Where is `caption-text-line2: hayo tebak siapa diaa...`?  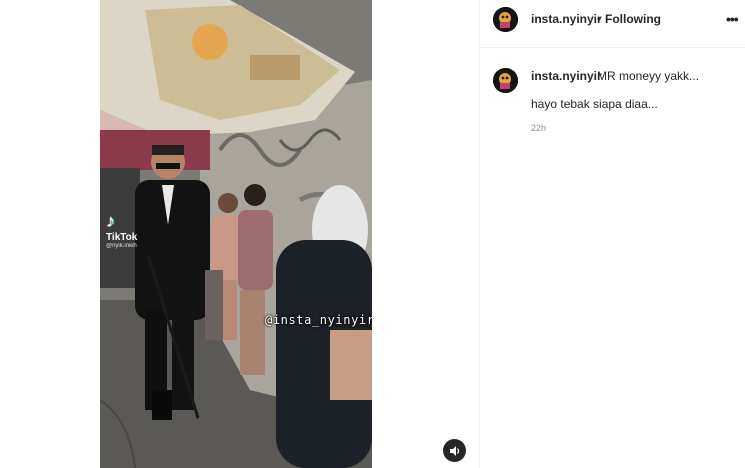 caption-text-line2: hayo tebak siapa diaa... is located at coordinates (594, 104).